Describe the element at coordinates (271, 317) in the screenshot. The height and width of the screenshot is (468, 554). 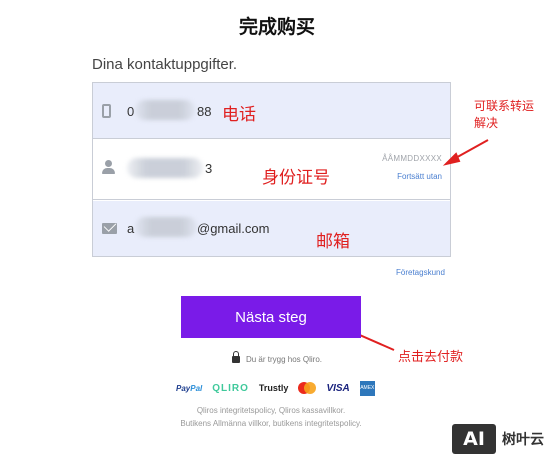
I see `next-step-button: Nästa steg` at that location.